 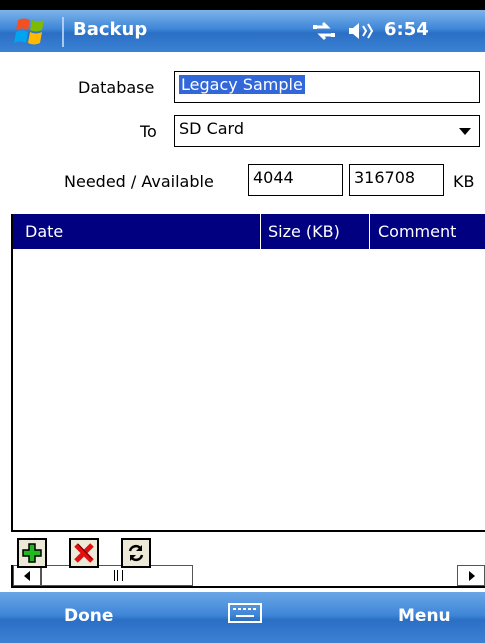 What do you see at coordinates (433, 616) in the screenshot?
I see `menu-button: Menu` at bounding box center [433, 616].